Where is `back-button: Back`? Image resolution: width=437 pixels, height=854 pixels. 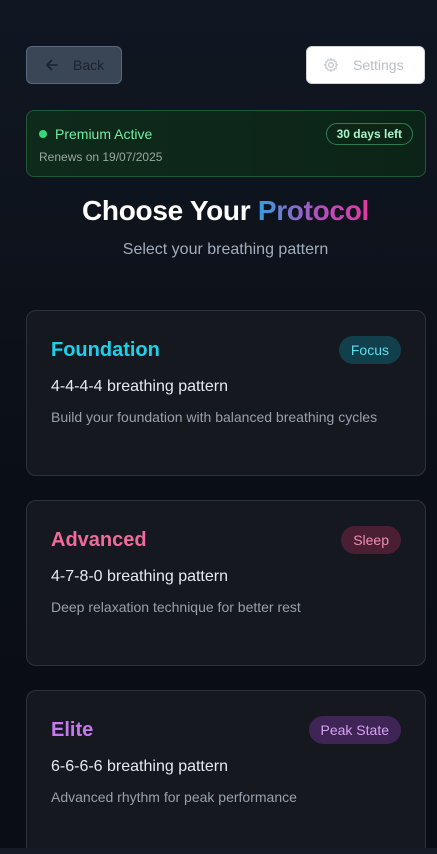 back-button: Back is located at coordinates (74, 65).